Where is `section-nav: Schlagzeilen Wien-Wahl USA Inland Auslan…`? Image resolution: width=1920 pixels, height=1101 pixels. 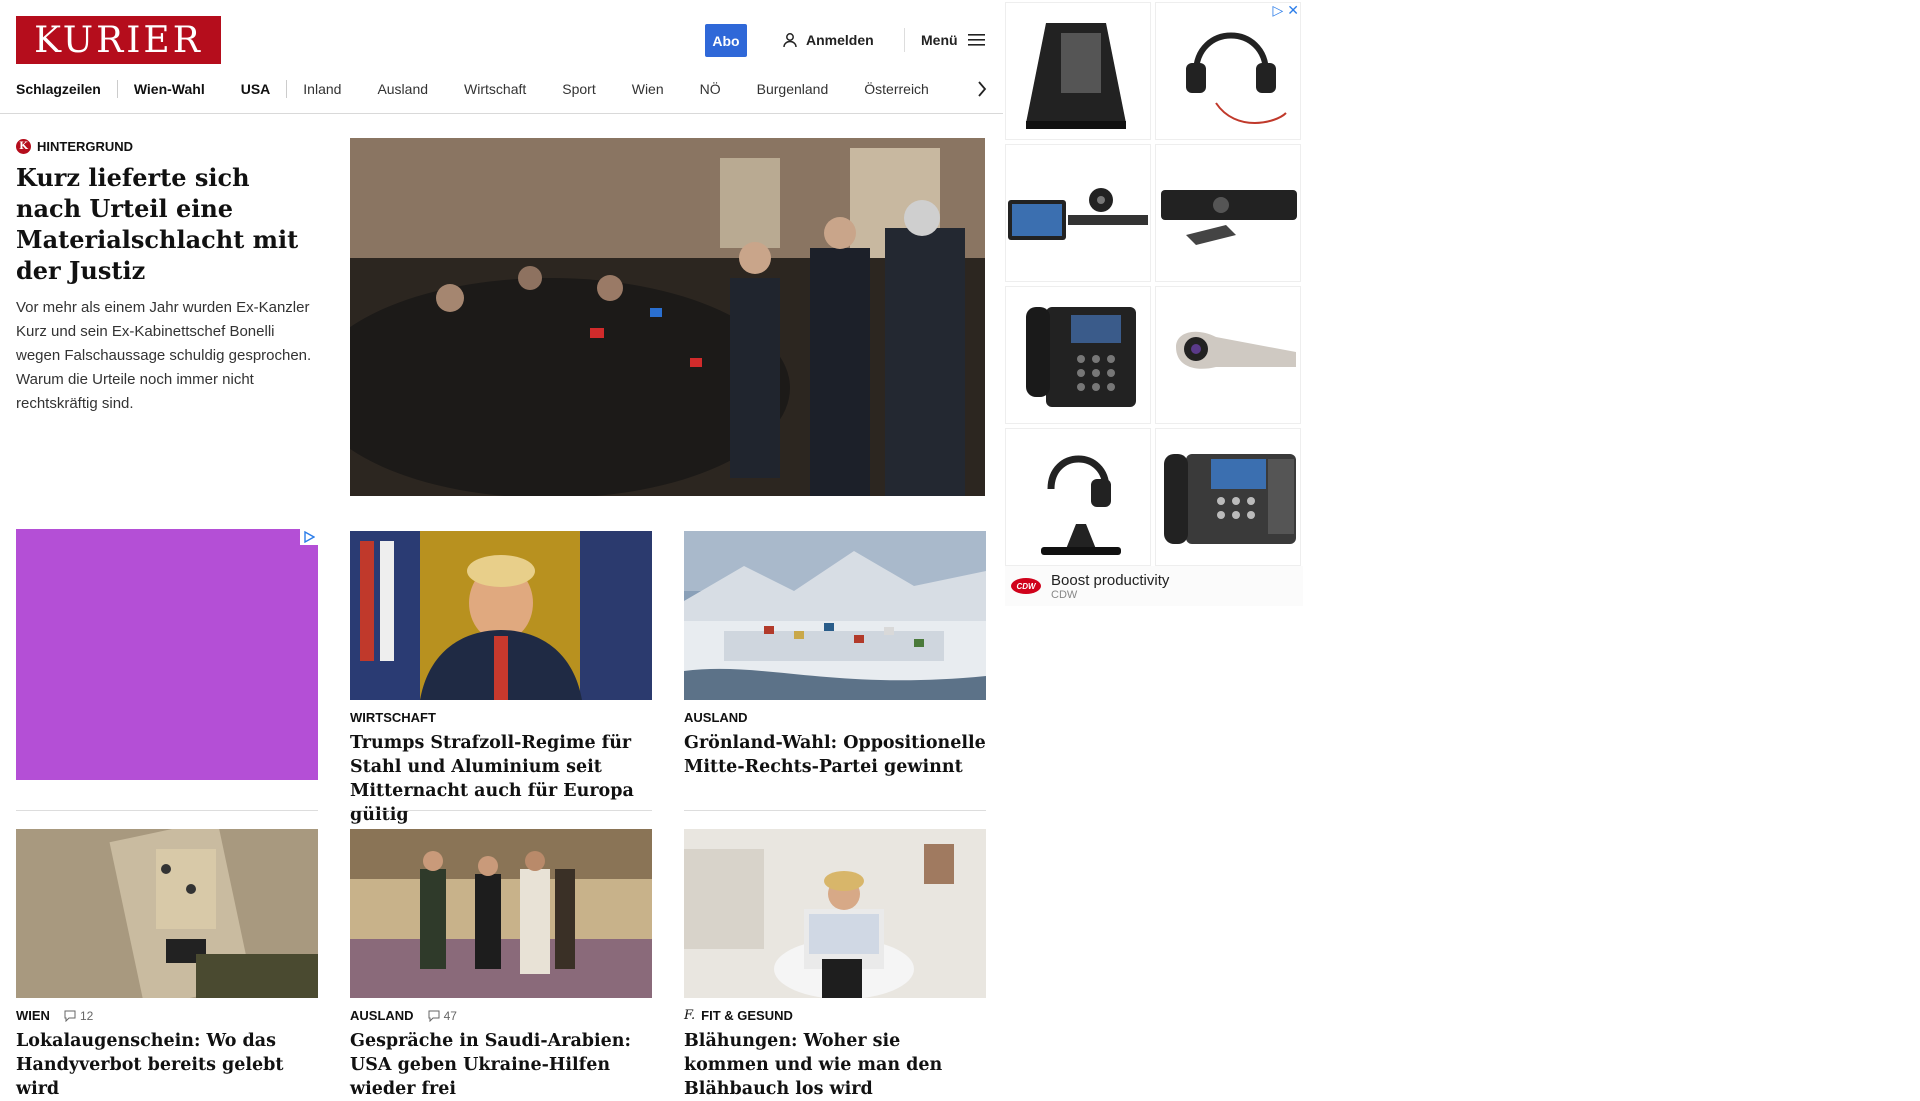
section-nav: Schlagzeilen Wien-Wahl USA Inland Auslan… is located at coordinates (490, 89).